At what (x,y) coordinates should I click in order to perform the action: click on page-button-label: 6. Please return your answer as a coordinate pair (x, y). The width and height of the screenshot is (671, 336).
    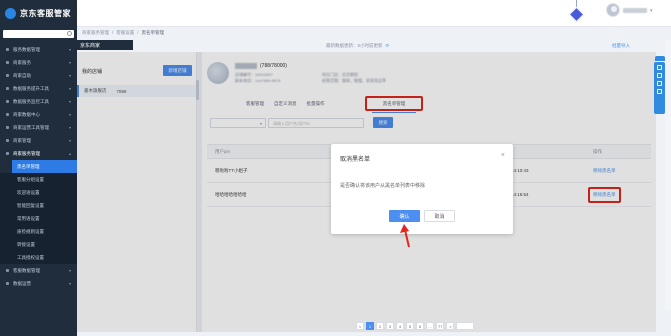
    Looking at the image, I should click on (420, 326).